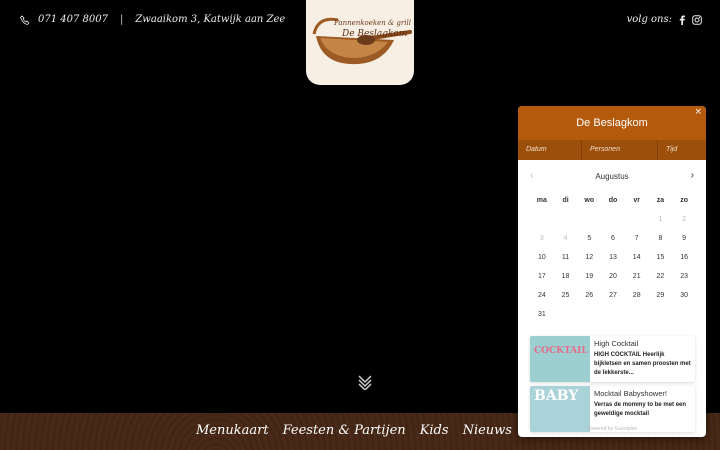 The height and width of the screenshot is (450, 720). Describe the element at coordinates (637, 295) in the screenshot. I see `calendar-day: 28` at that location.